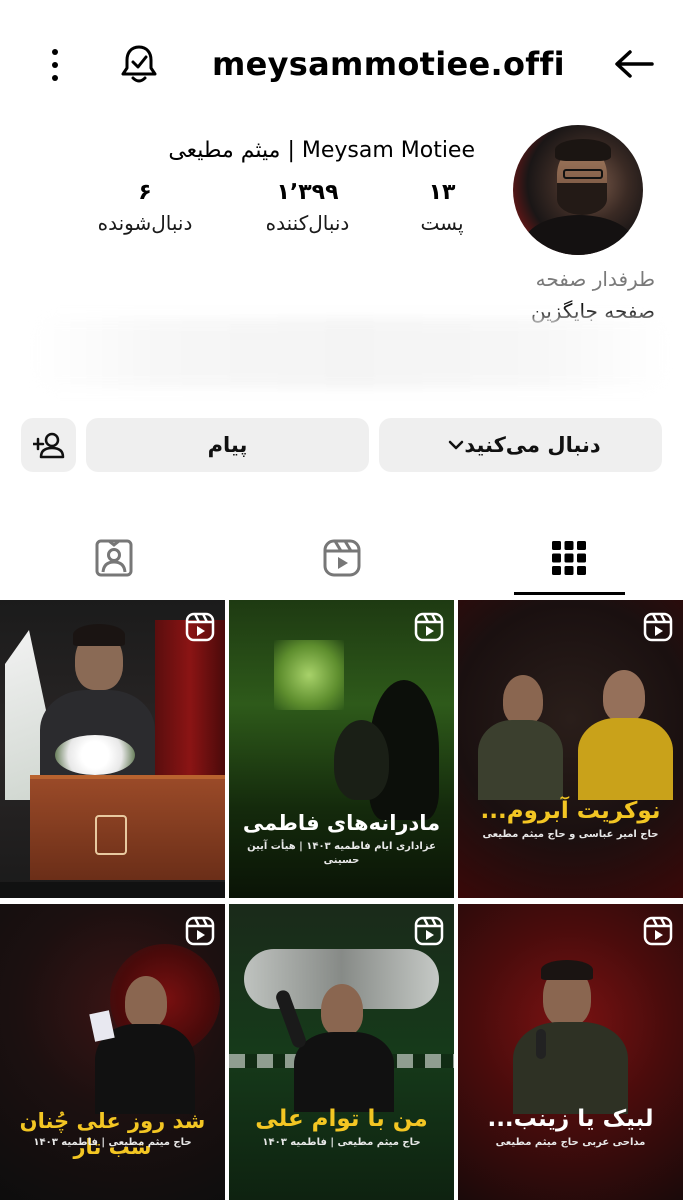 Image resolution: width=683 pixels, height=1200 pixels. What do you see at coordinates (570, 834) in the screenshot?
I see `post-caption-subtitle: حاج امیر عباسی و حاج میثم مطیعی` at bounding box center [570, 834].